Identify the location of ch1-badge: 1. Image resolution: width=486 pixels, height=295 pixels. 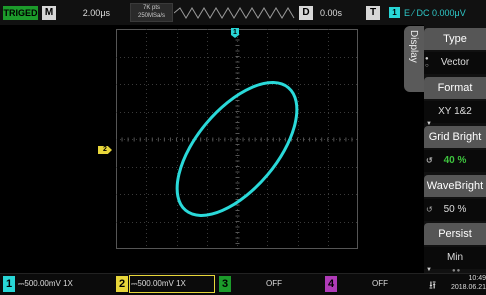
(9, 284).